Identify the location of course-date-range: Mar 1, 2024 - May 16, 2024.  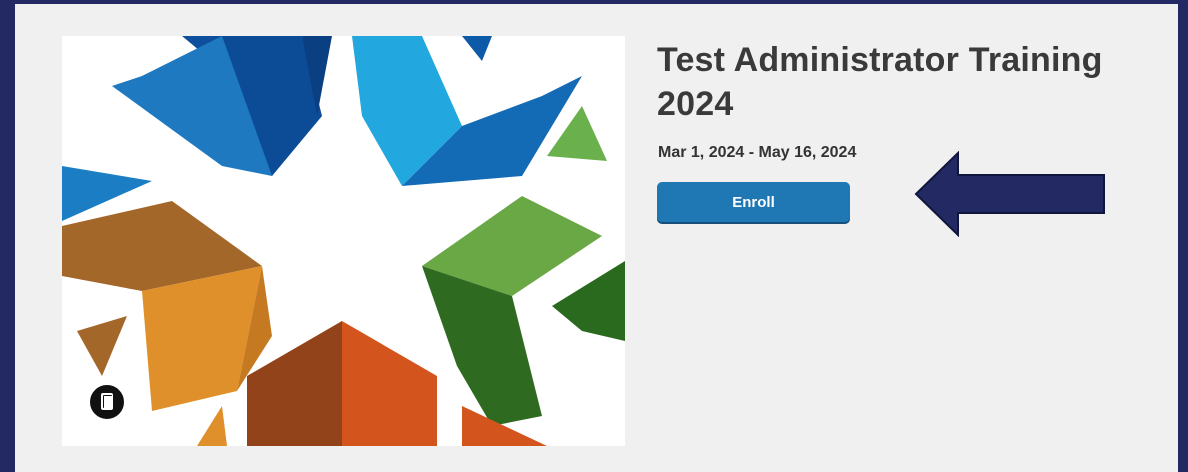
(757, 152).